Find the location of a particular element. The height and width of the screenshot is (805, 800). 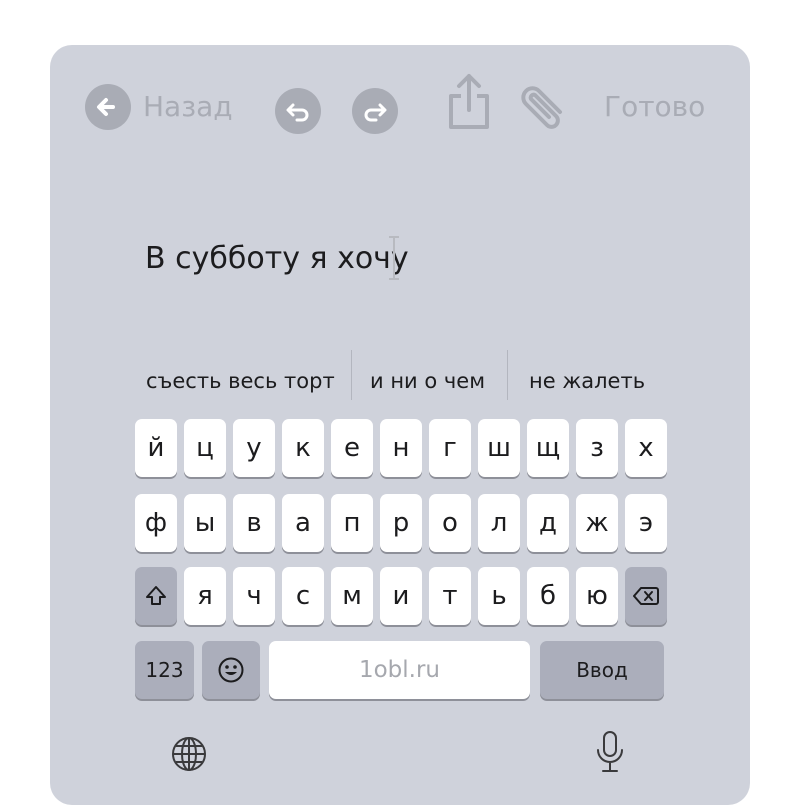

key: ь is located at coordinates (499, 596).